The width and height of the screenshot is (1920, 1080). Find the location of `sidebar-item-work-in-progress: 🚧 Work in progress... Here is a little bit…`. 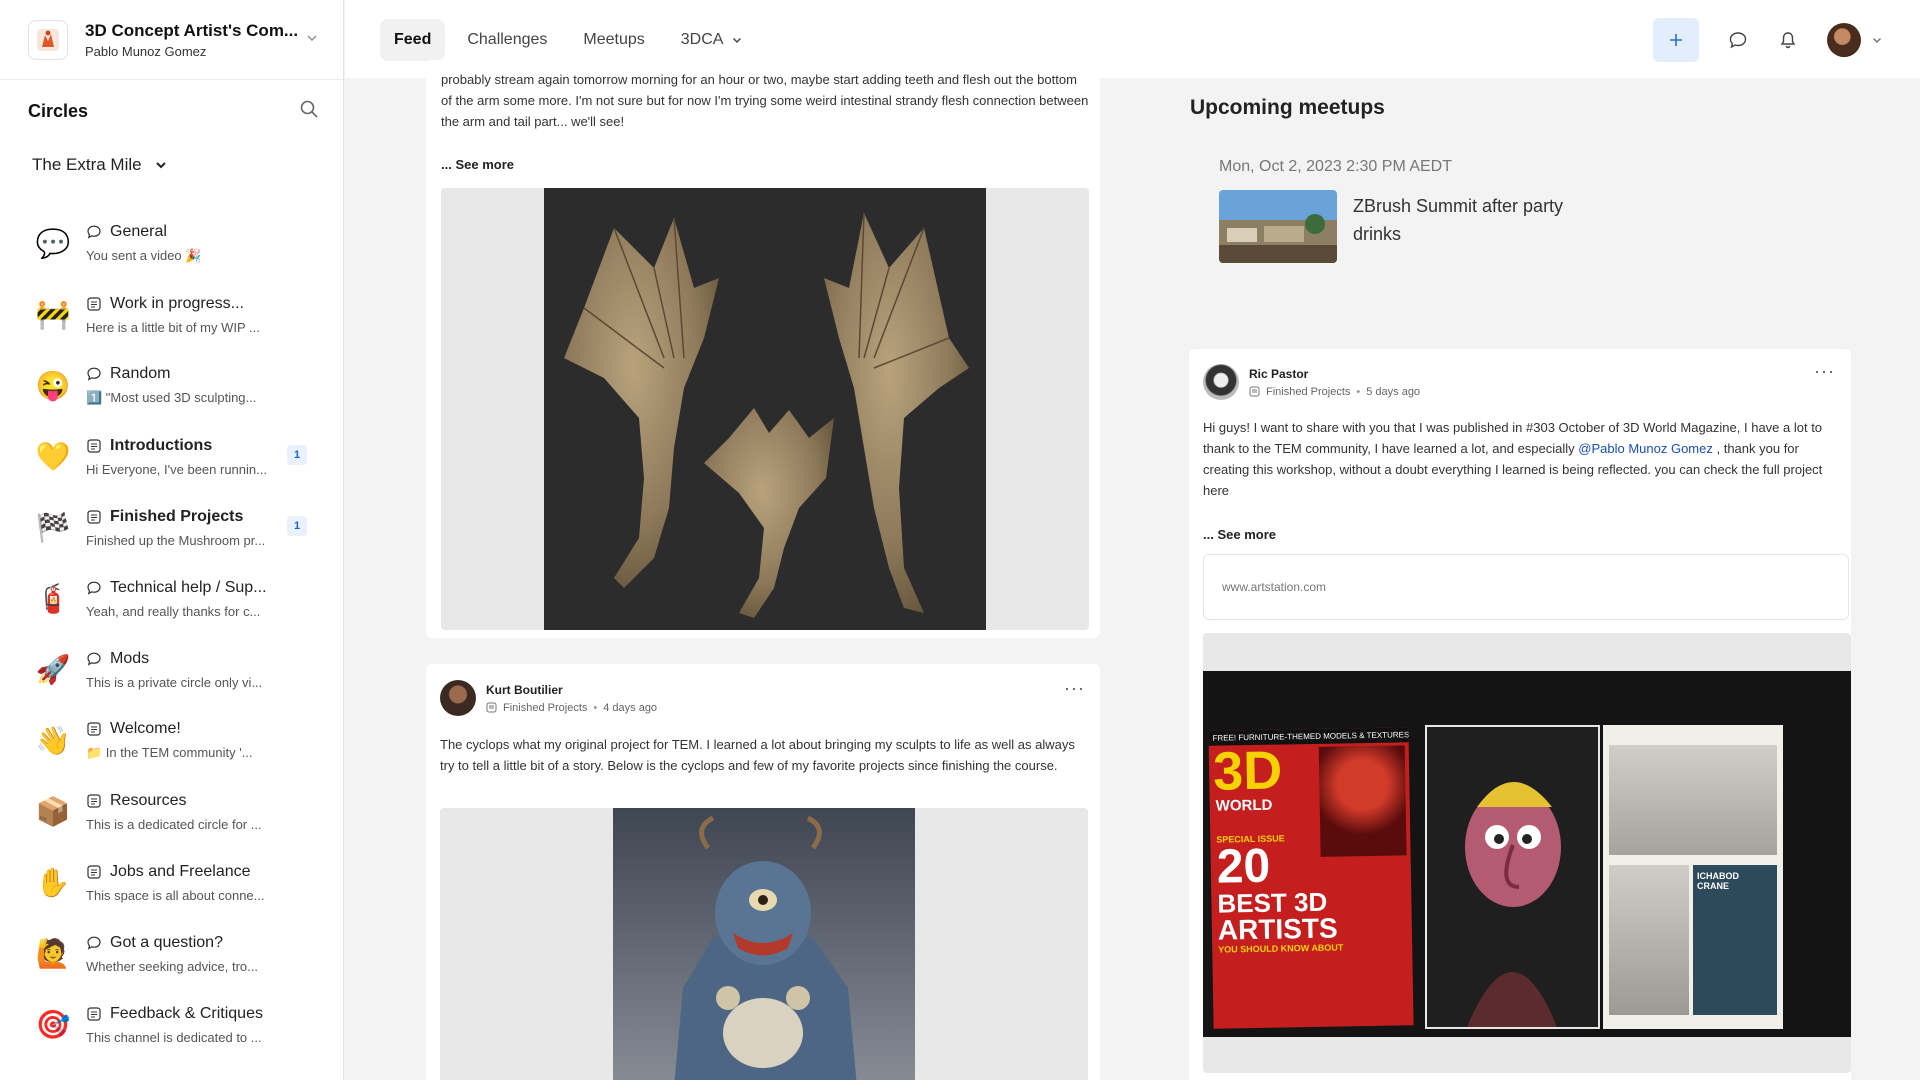

sidebar-item-work-in-progress: 🚧 Work in progress... Here is a little bit… is located at coordinates (171, 314).